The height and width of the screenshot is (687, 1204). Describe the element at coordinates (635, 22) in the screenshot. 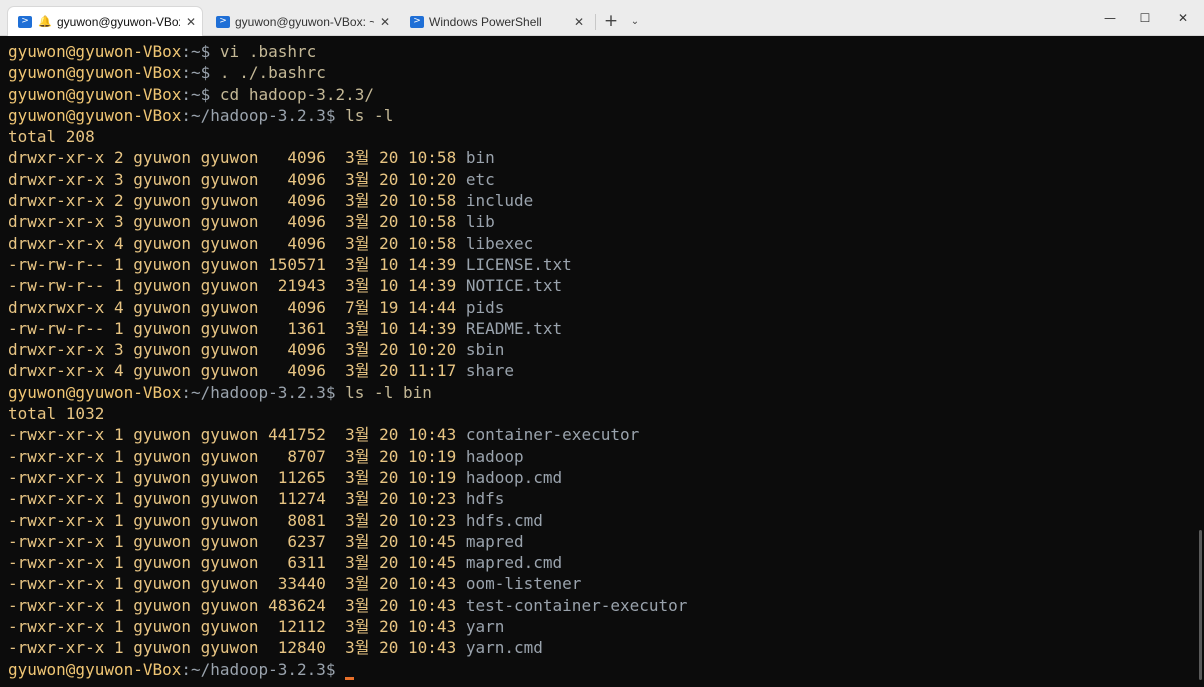

I see `chevron-down-icon: ⌄` at that location.